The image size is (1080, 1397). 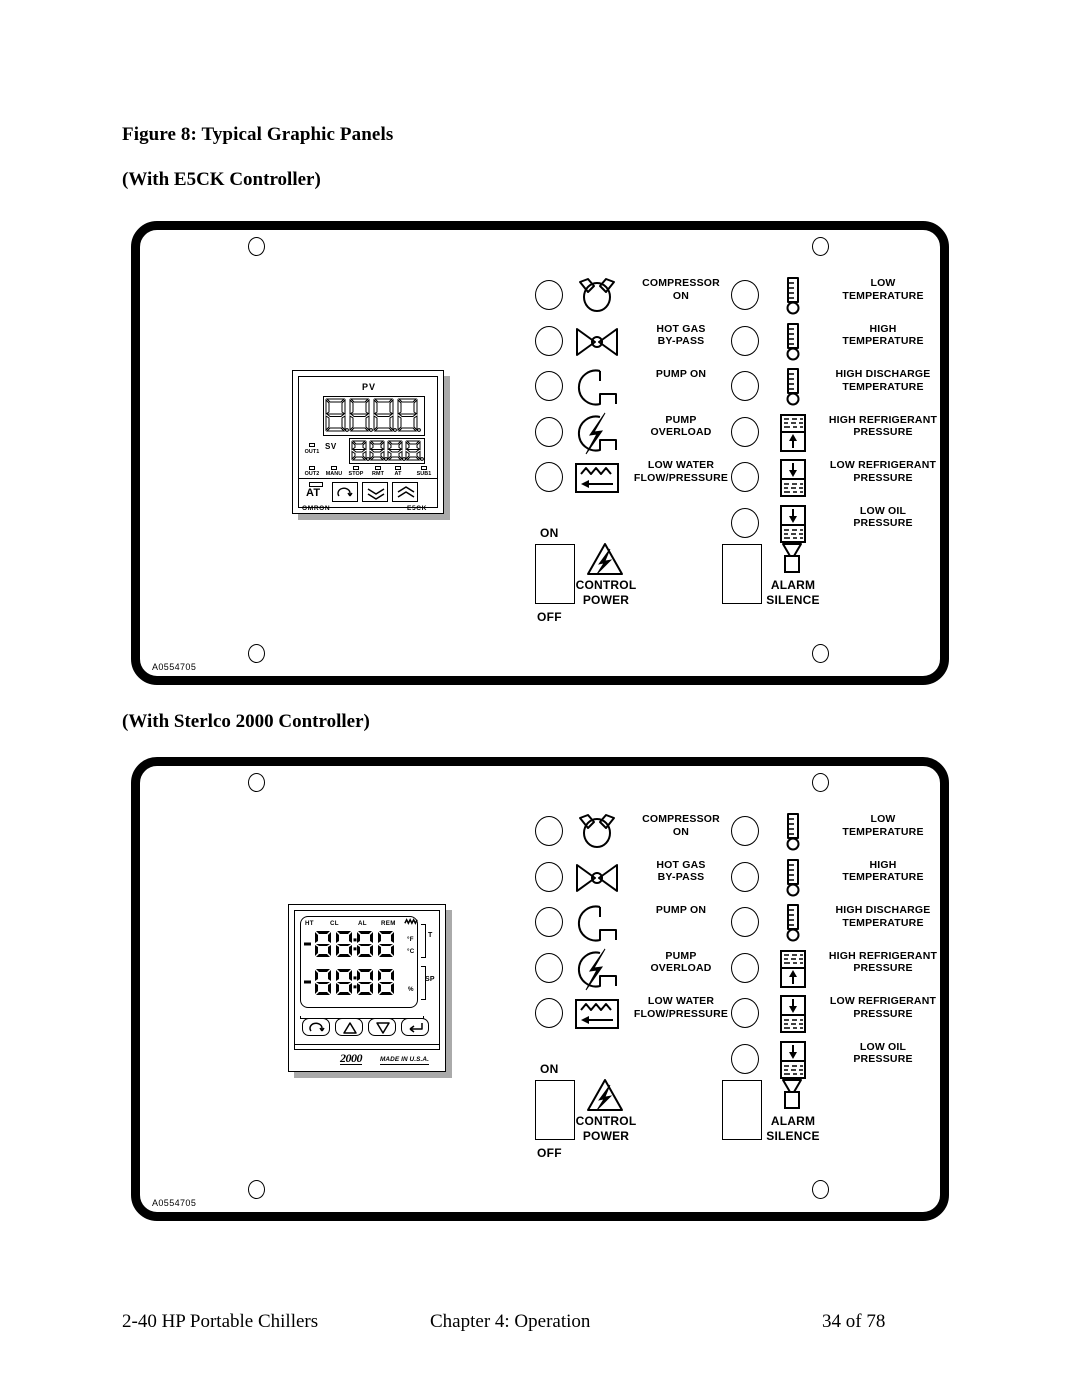 What do you see at coordinates (220, 1321) in the screenshot?
I see `footer-left: 2-40 HP Portable Chillers` at bounding box center [220, 1321].